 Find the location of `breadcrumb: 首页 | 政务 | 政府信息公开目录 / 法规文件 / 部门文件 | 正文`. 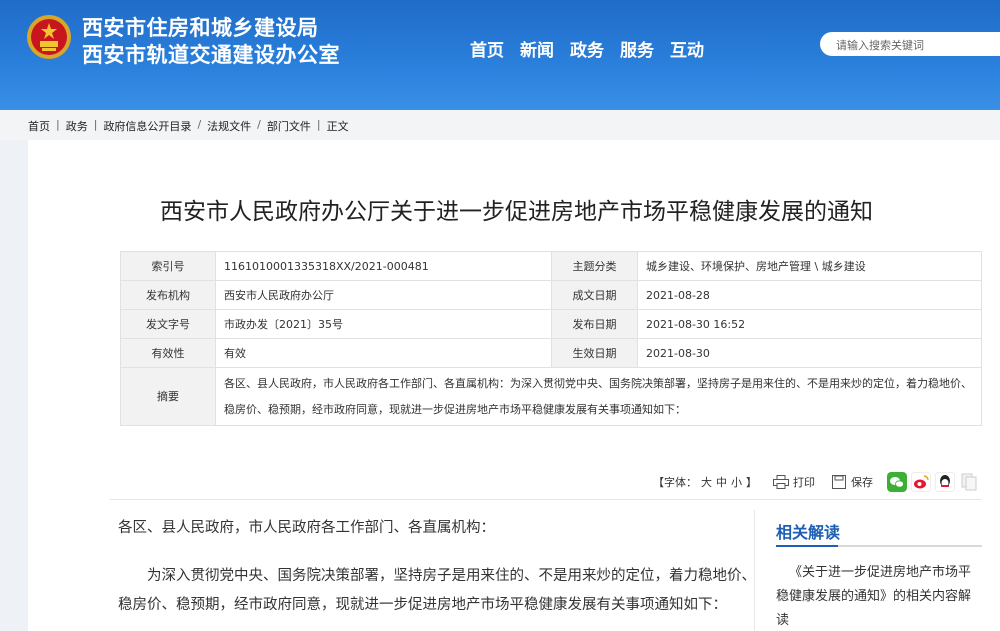

breadcrumb: 首页 | 政务 | 政府信息公开目录 / 法规文件 / 部门文件 | 正文 is located at coordinates (188, 126).